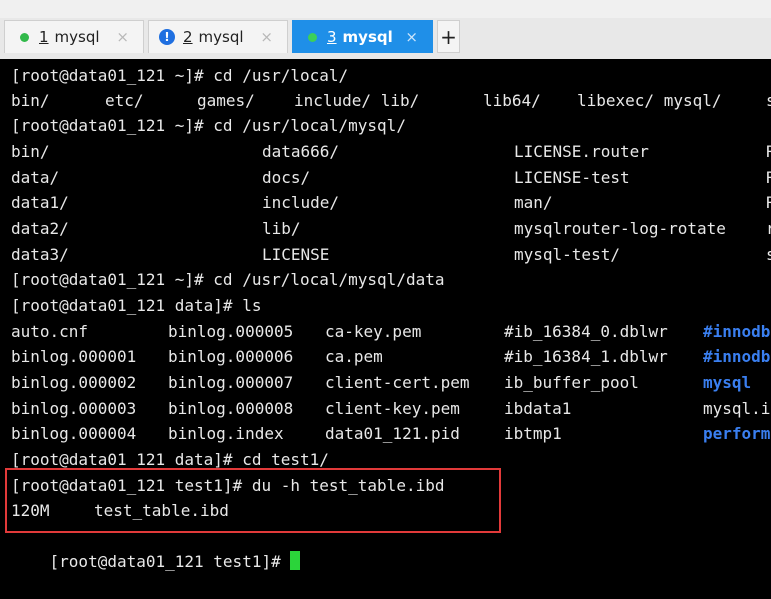 This screenshot has height=599, width=771. Describe the element at coordinates (188, 37) in the screenshot. I see `tab-number: 2` at that location.